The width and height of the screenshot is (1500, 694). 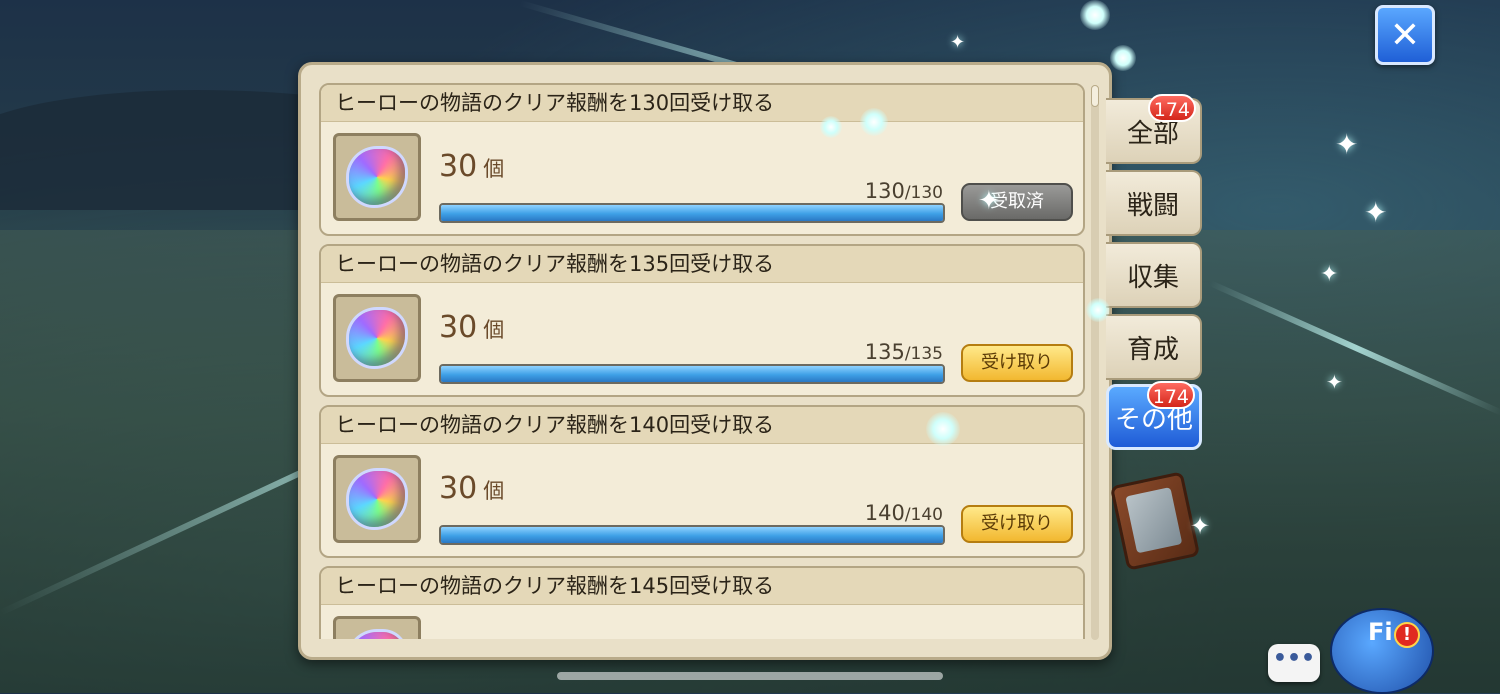 I want to click on chat-button: •••, so click(x=1294, y=663).